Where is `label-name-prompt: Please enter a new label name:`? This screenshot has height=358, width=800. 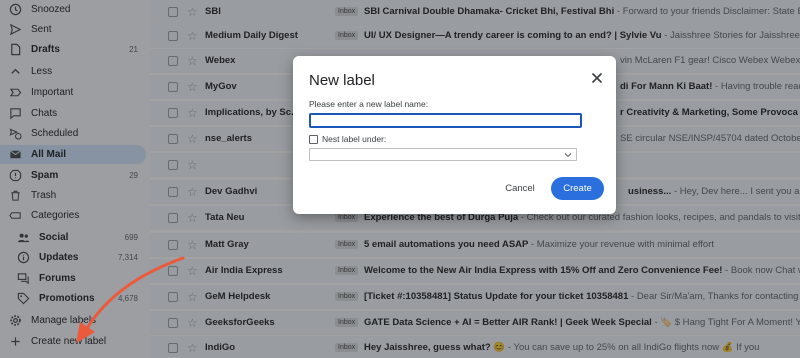 label-name-prompt: Please enter a new label name: is located at coordinates (369, 104).